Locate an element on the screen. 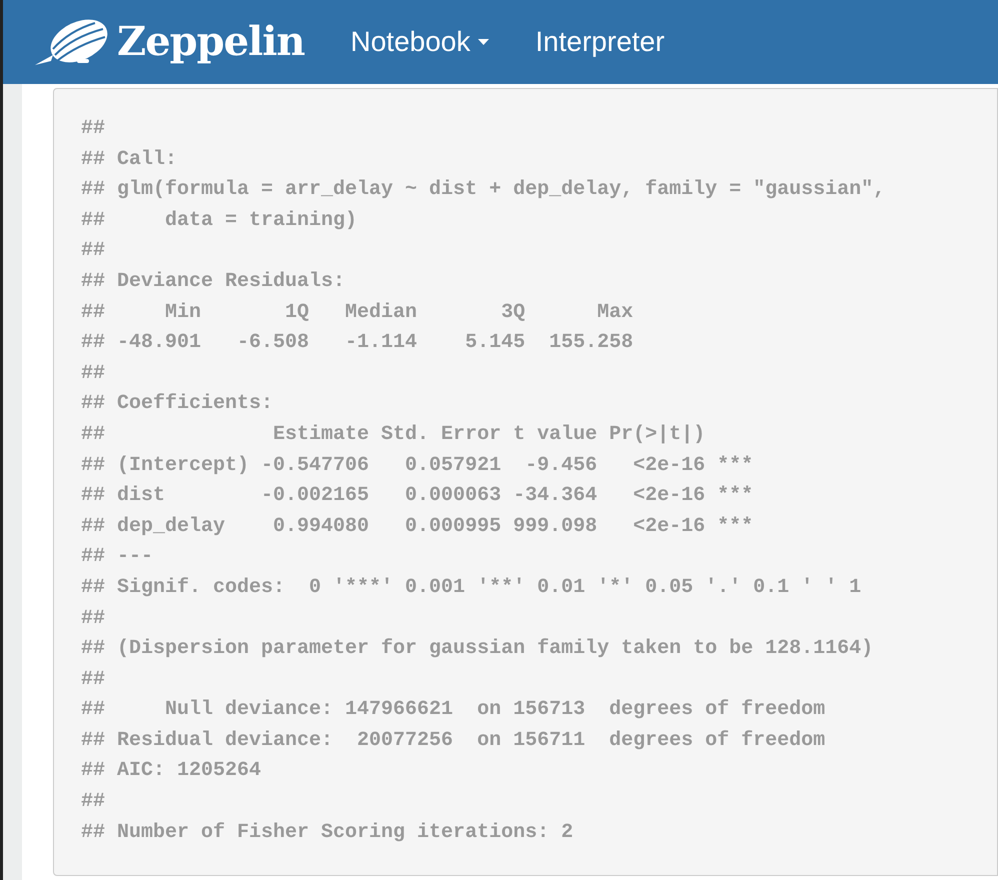  output-line: ## Coefficients: is located at coordinates (177, 404).